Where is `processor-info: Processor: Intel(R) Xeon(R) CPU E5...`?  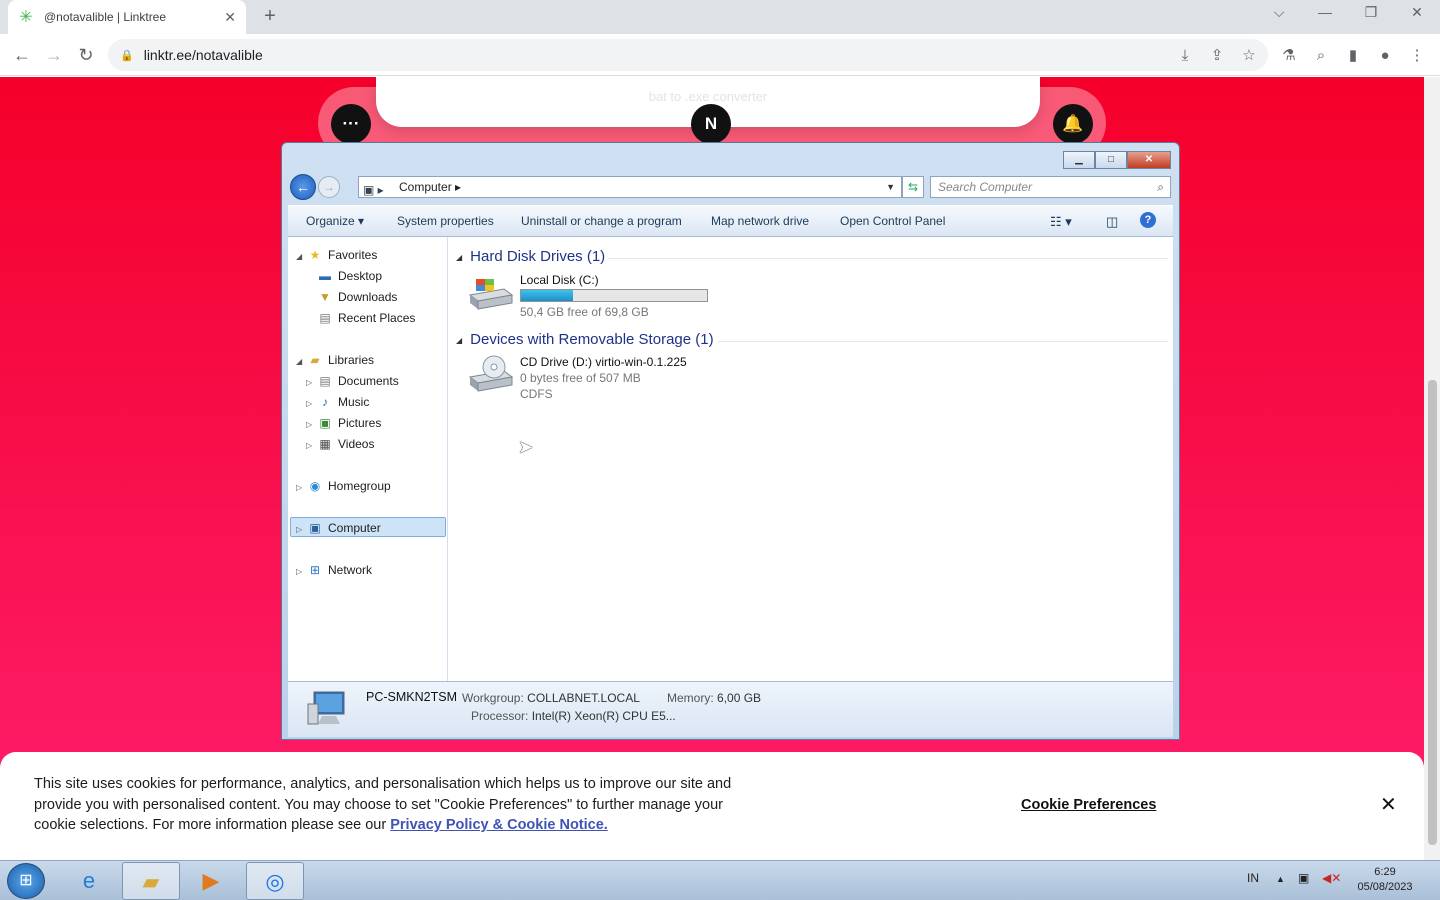
processor-info: Processor: Intel(R) Xeon(R) CPU E5... is located at coordinates (573, 716).